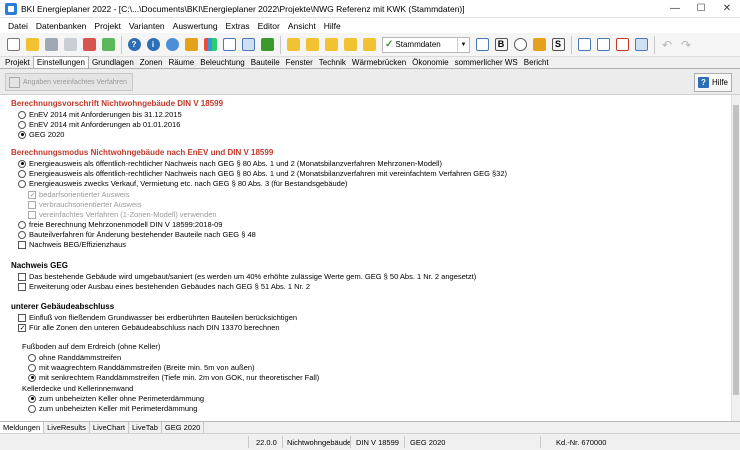 Image resolution: width=740 pixels, height=450 pixels. What do you see at coordinates (735, 258) in the screenshot?
I see `vertical-scrollbar` at bounding box center [735, 258].